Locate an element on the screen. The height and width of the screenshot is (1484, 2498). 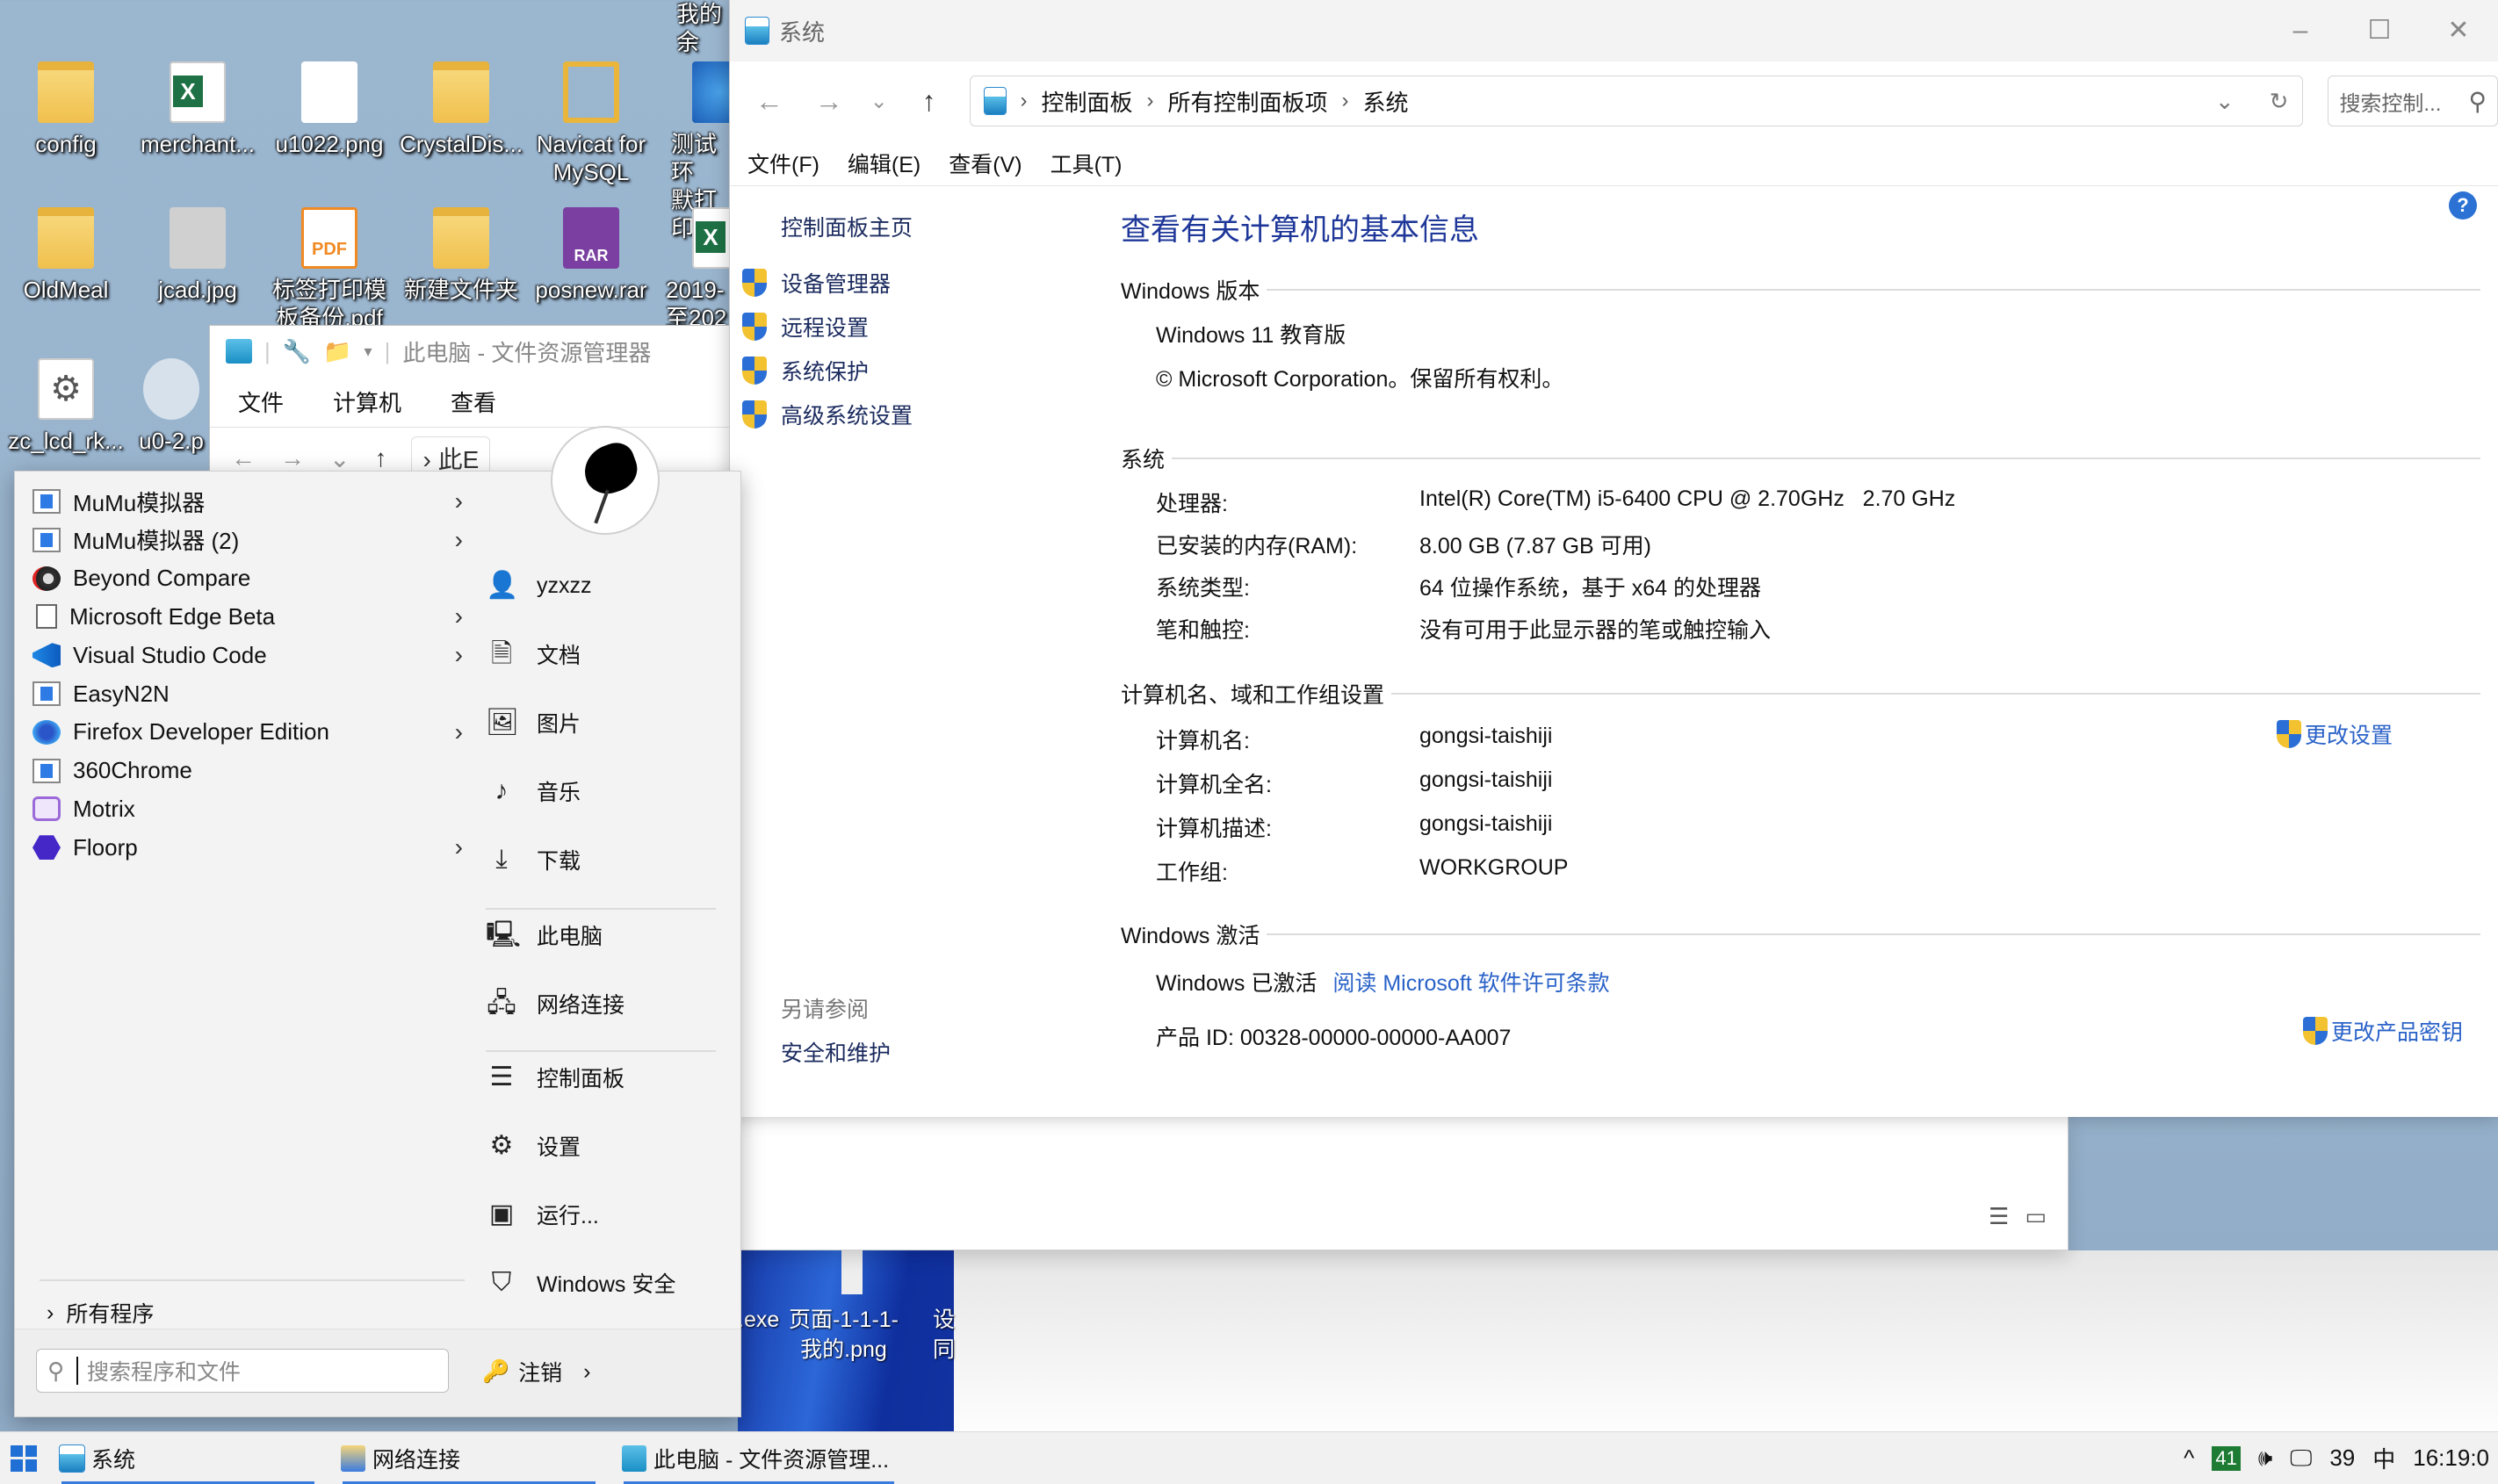
forward-arrow-icon: → is located at coordinates (292, 458).